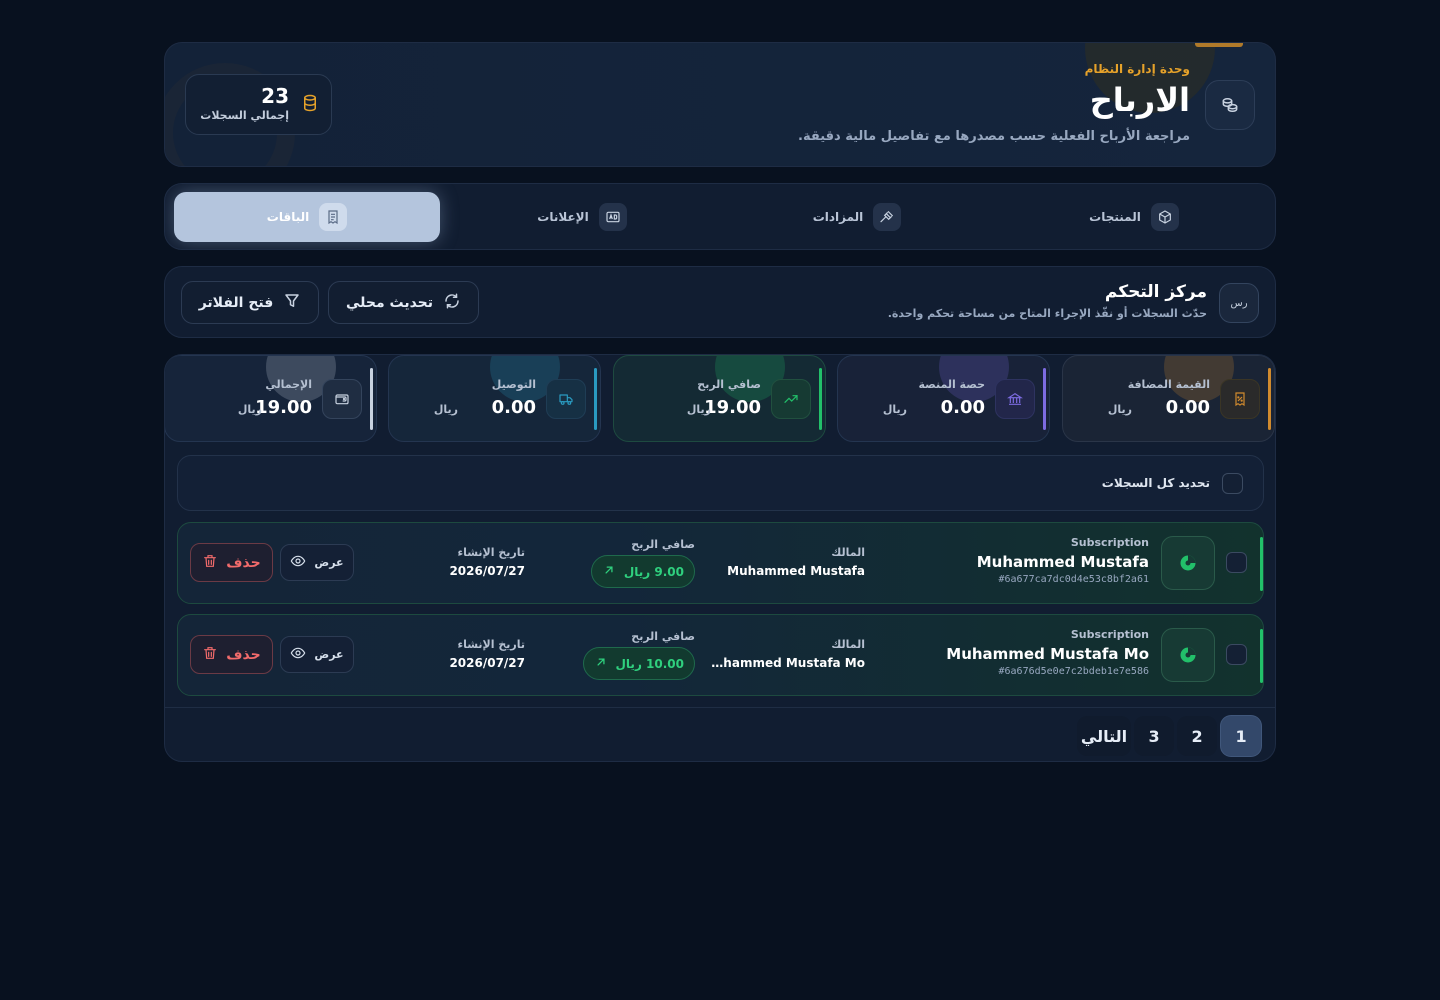 The height and width of the screenshot is (1000, 1440). What do you see at coordinates (720, 707) in the screenshot?
I see `pagination-divider` at bounding box center [720, 707].